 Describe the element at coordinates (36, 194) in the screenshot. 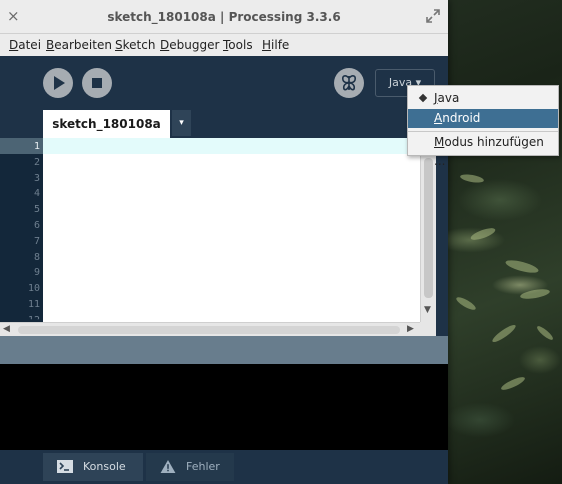

I see `line-number: 4` at that location.